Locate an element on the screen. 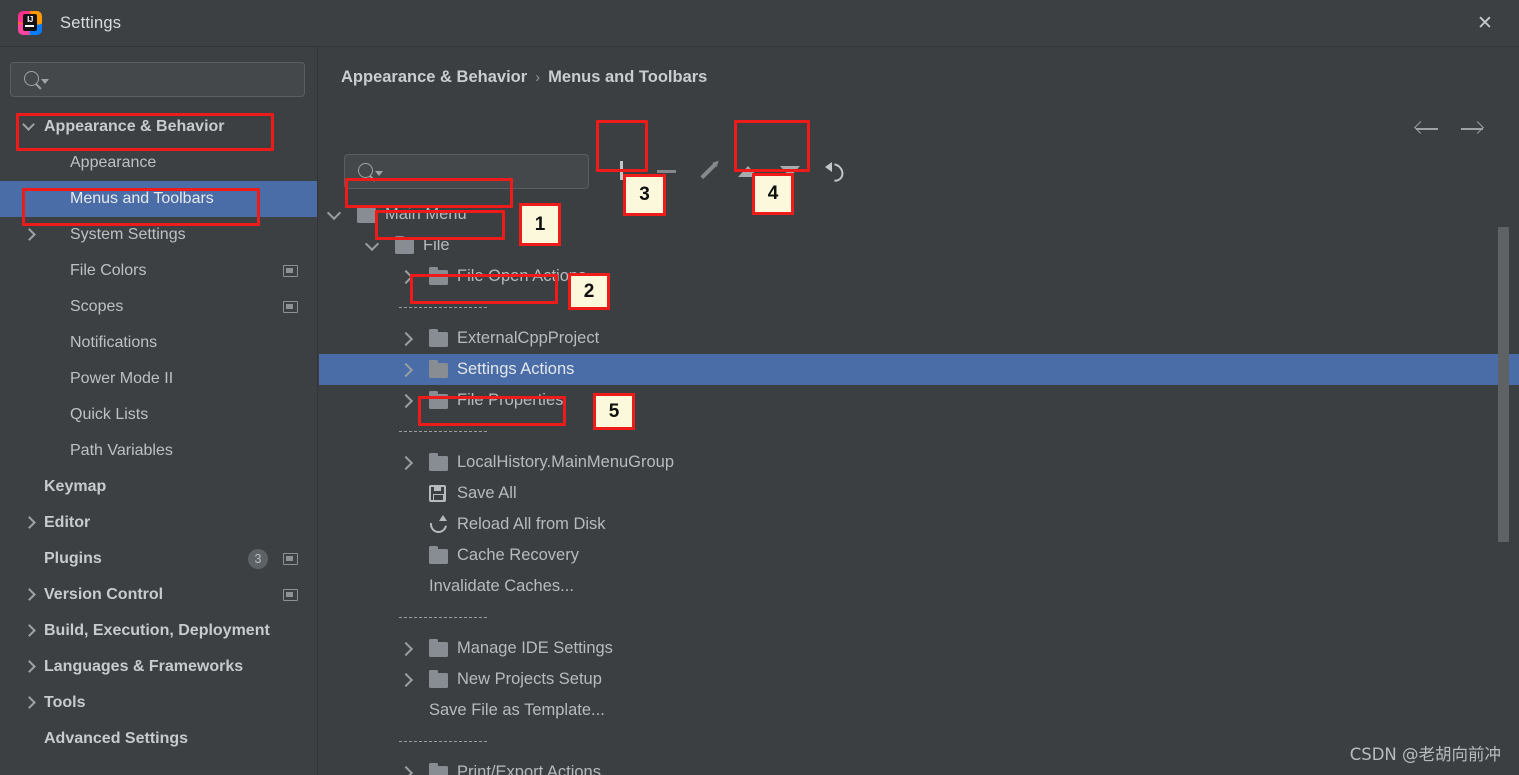  sidebar-item-editor: Editor is located at coordinates (158, 523).